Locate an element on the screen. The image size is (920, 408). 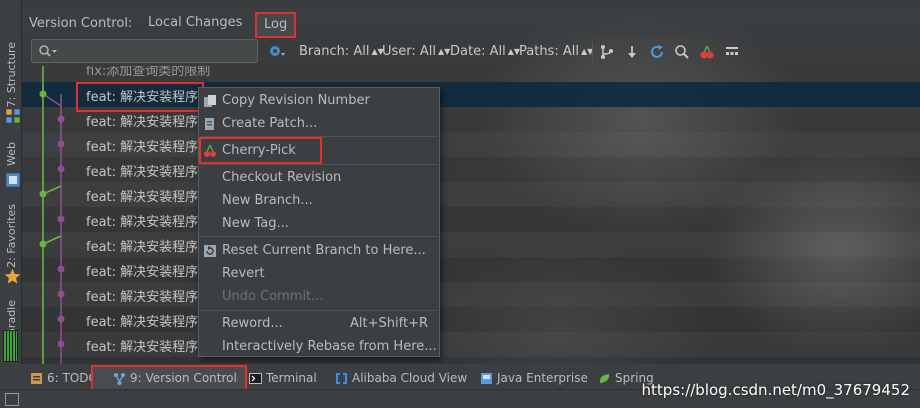
menu-item-label: Checkout Revision is located at coordinates (282, 177).